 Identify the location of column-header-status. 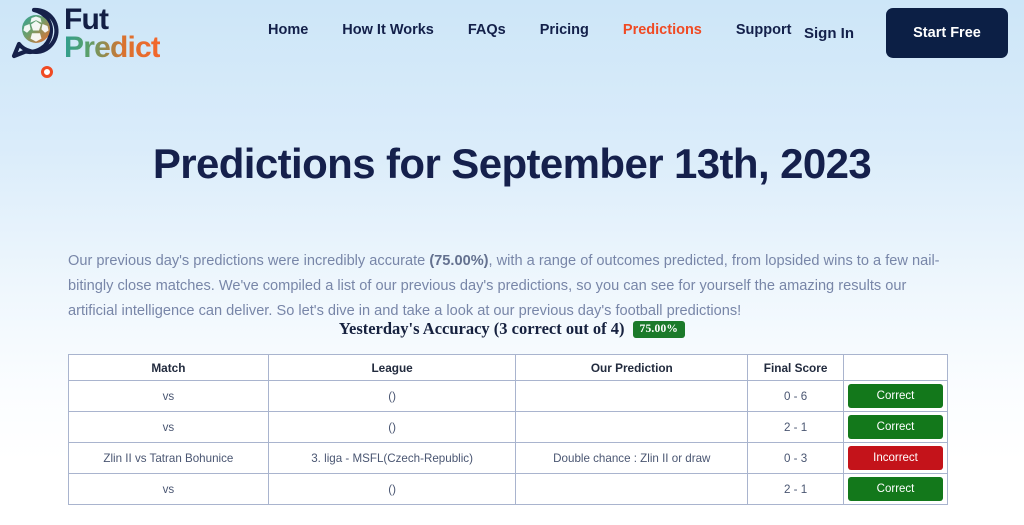
(895, 367).